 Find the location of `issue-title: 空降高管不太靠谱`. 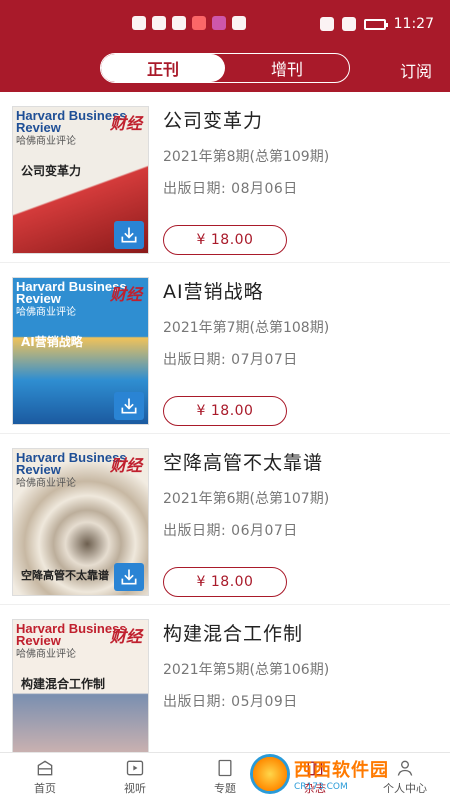

issue-title: 空降高管不太靠谱 is located at coordinates (246, 461).